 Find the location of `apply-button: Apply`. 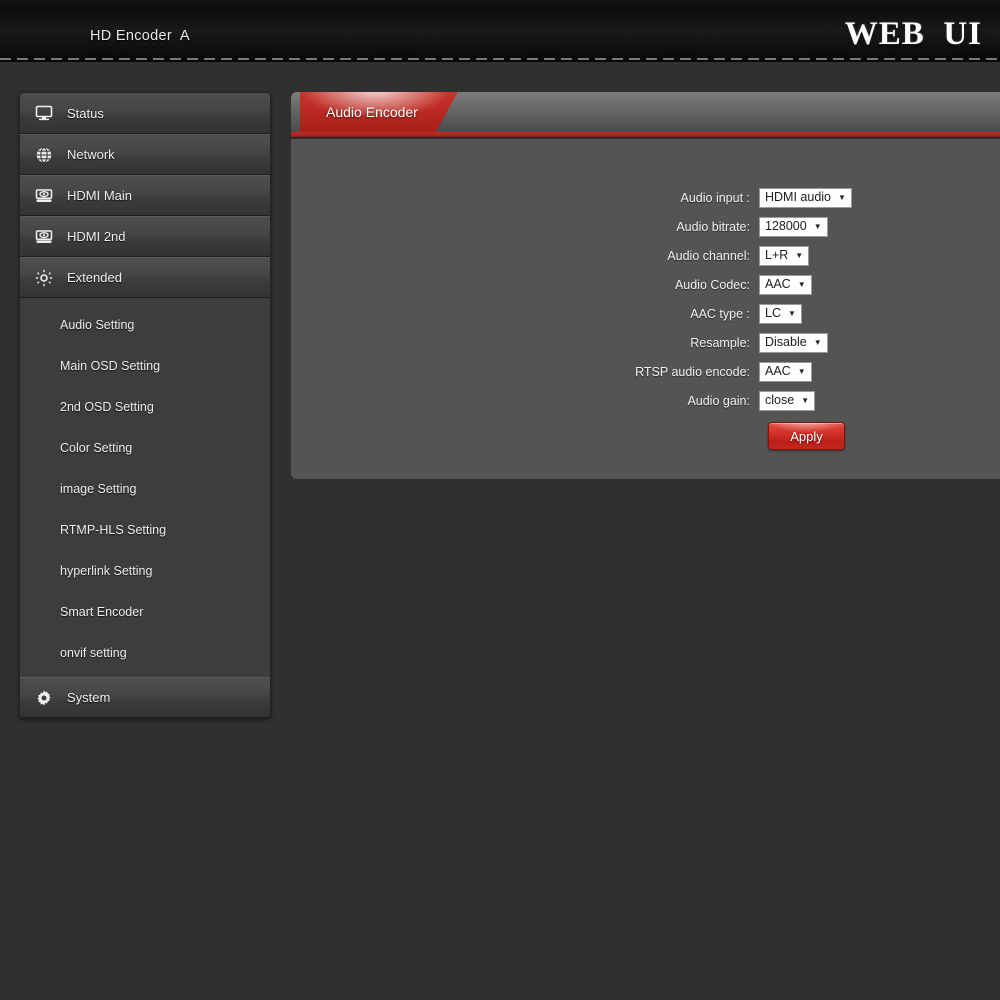

apply-button: Apply is located at coordinates (806, 436).